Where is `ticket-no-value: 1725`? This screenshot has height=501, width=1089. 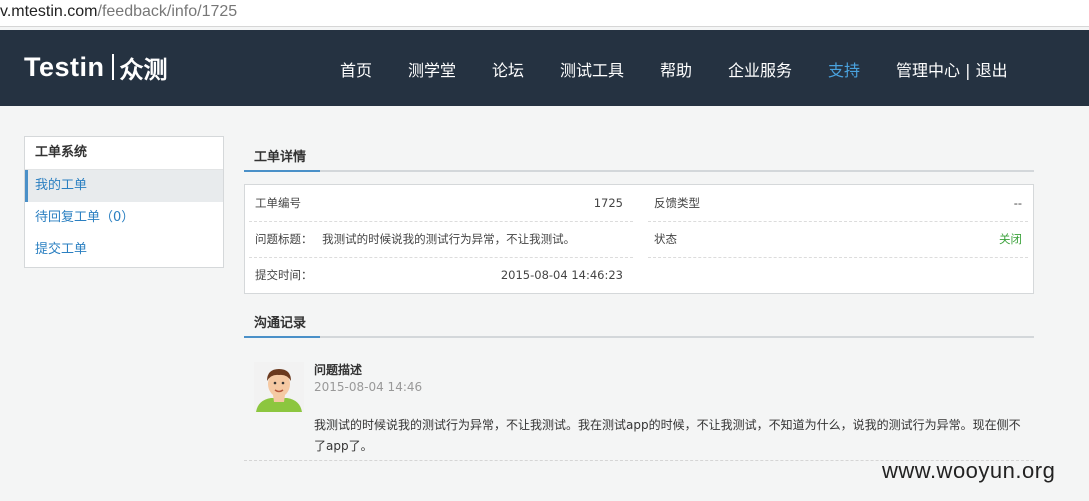 ticket-no-value: 1725 is located at coordinates (608, 203).